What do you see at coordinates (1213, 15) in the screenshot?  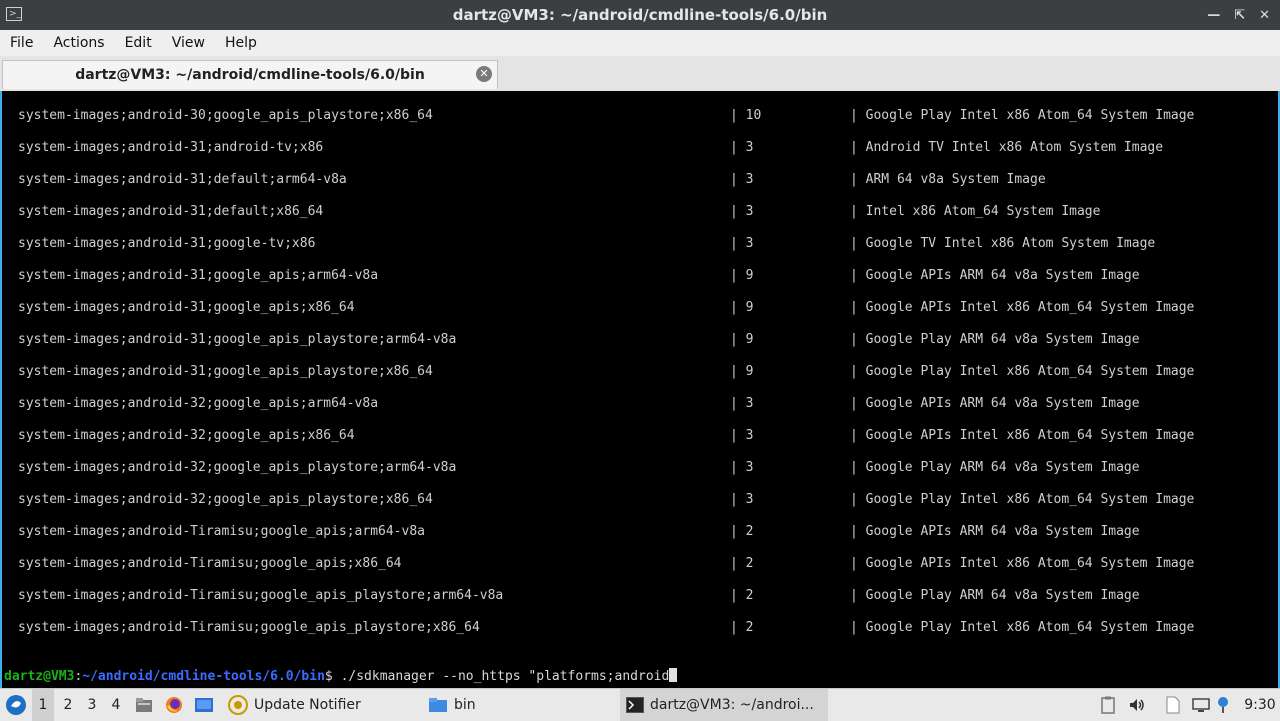 I see `minimize-icon: —` at bounding box center [1213, 15].